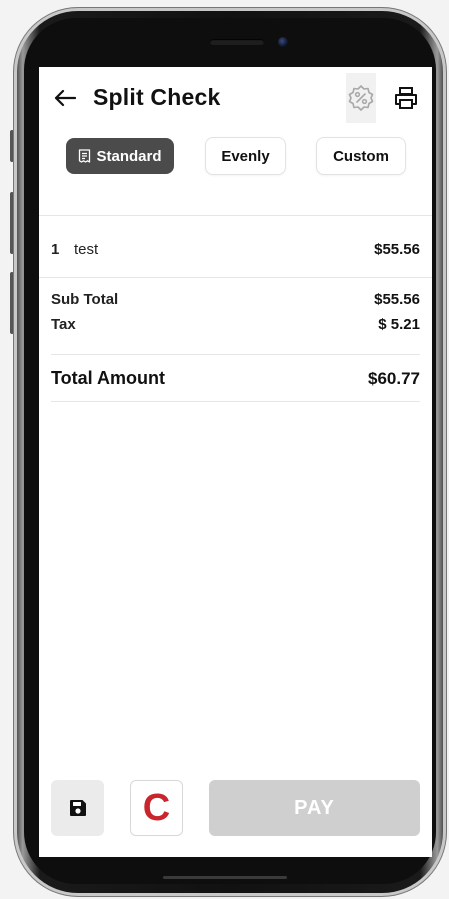 Image resolution: width=449 pixels, height=899 pixels. I want to click on subtotal-value: $55.56, so click(397, 299).